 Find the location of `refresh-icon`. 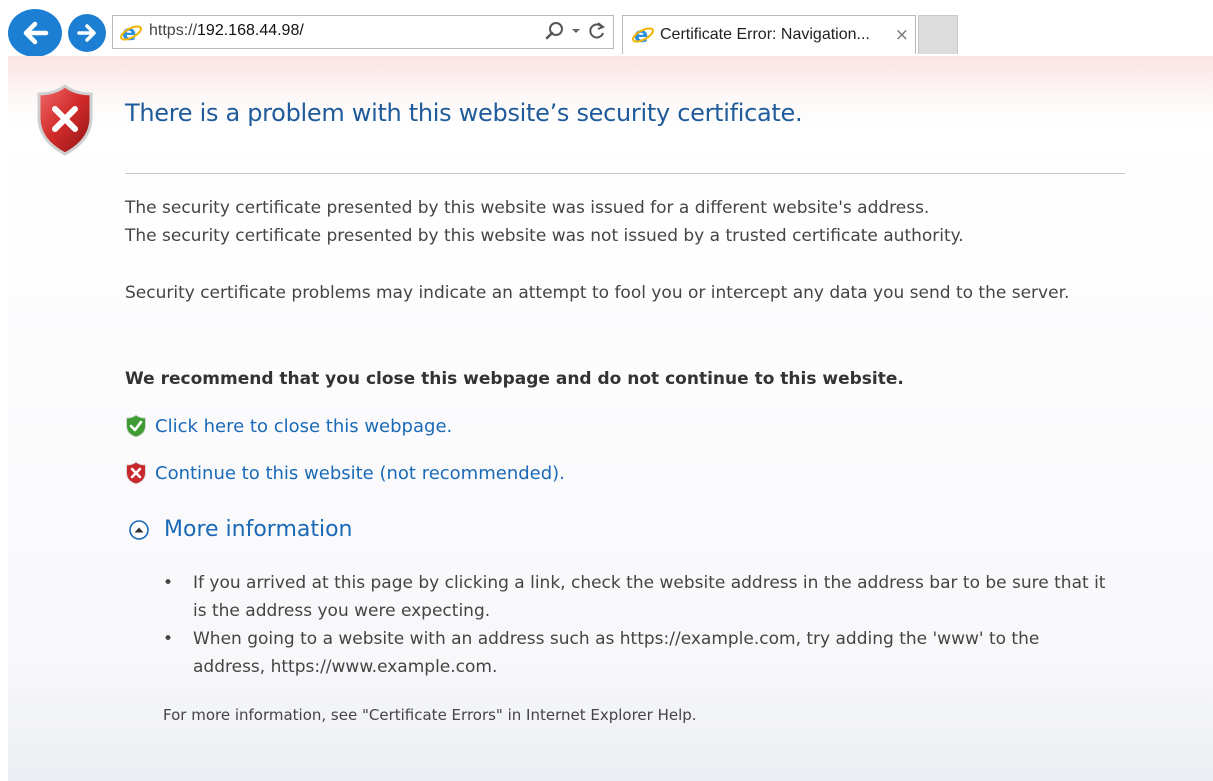

refresh-icon is located at coordinates (597, 31).